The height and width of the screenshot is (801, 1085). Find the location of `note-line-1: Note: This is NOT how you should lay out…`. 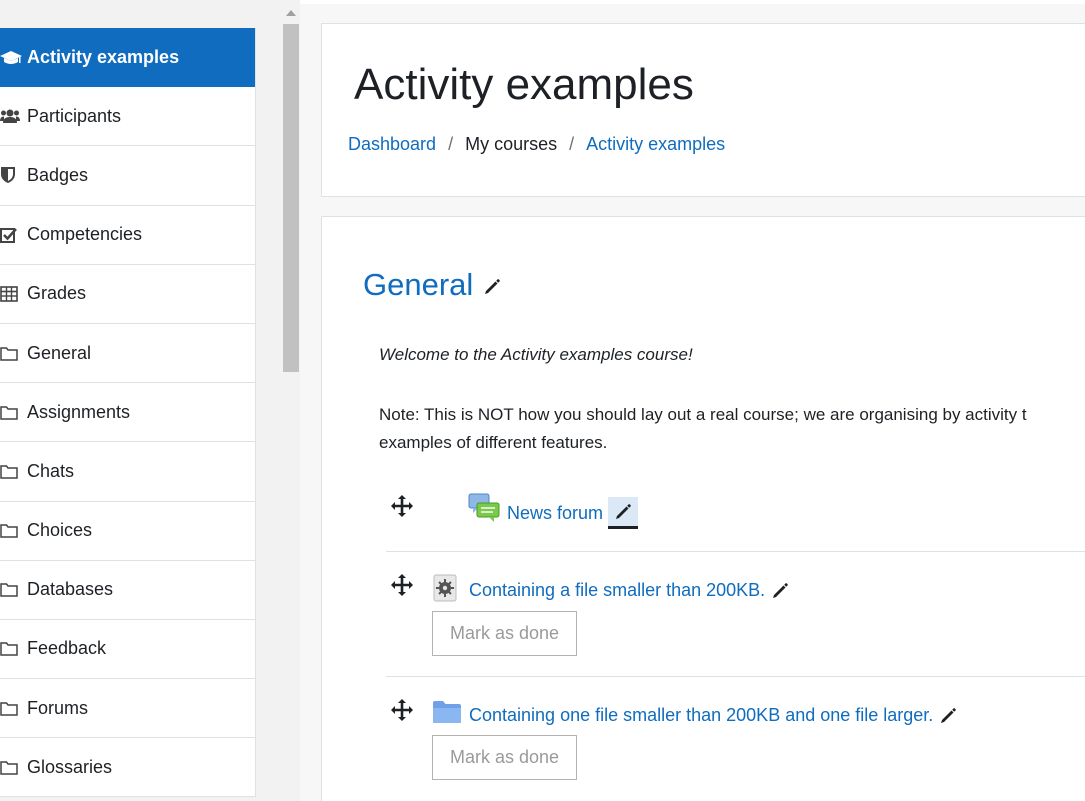

note-line-1: Note: This is NOT how you should lay out… is located at coordinates (703, 414).